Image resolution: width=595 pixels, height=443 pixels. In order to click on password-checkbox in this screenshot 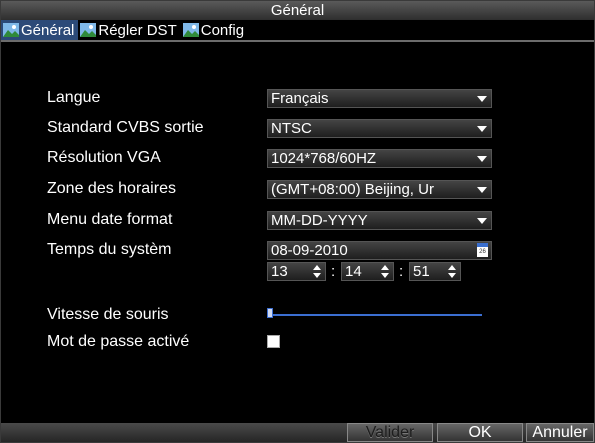, I will do `click(273, 341)`.